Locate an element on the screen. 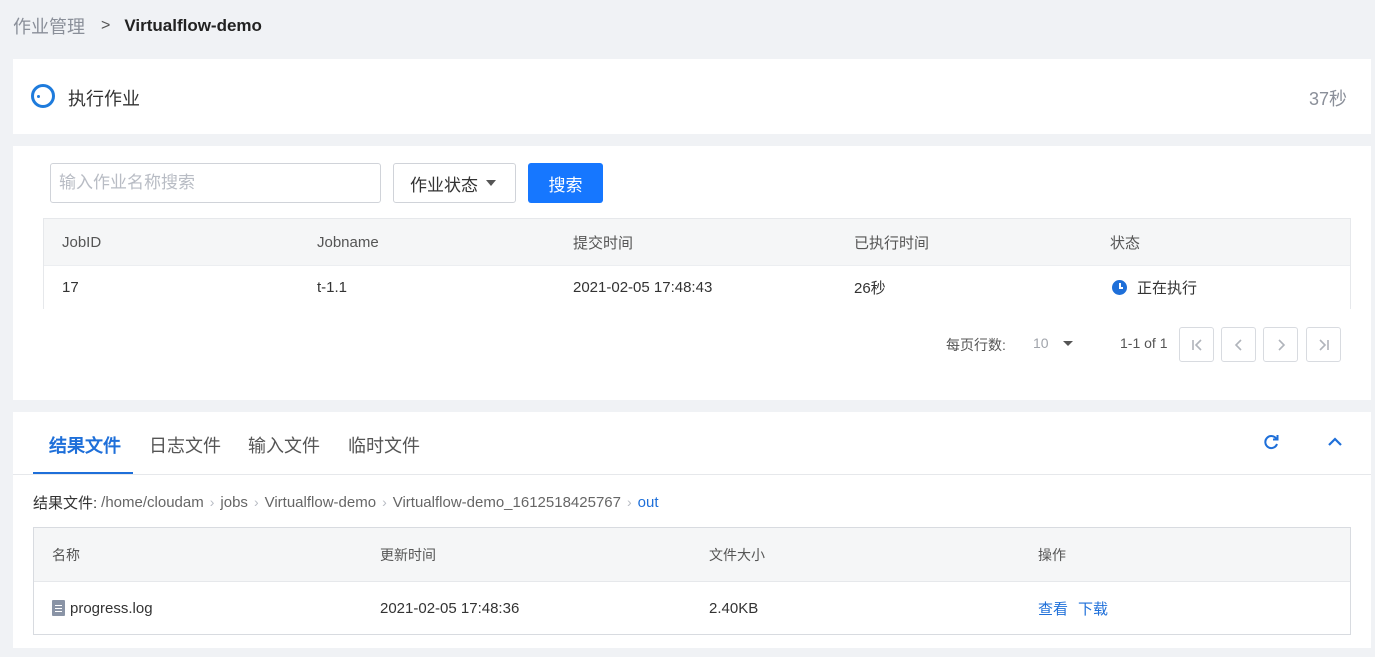  file-name-cell: progress.log is located at coordinates (102, 608).